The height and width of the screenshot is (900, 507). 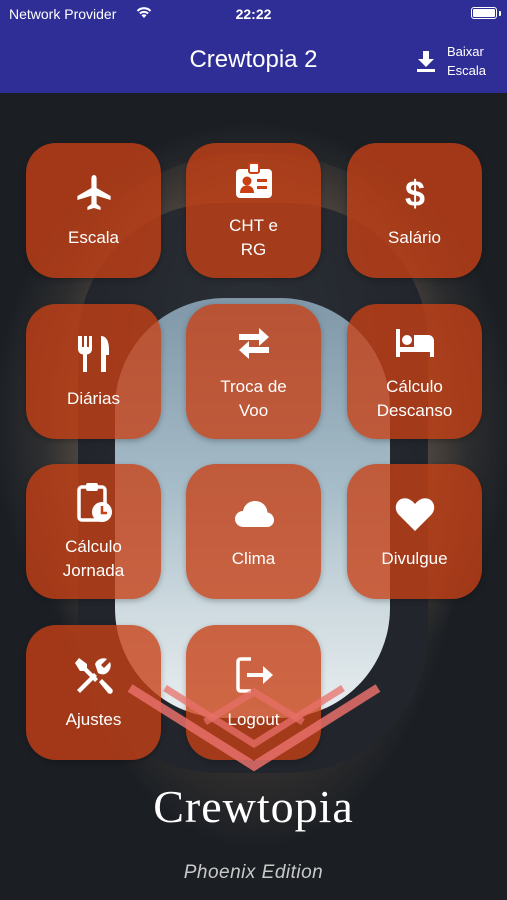 I want to click on tile-divulgue: Divulgue, so click(x=414, y=531).